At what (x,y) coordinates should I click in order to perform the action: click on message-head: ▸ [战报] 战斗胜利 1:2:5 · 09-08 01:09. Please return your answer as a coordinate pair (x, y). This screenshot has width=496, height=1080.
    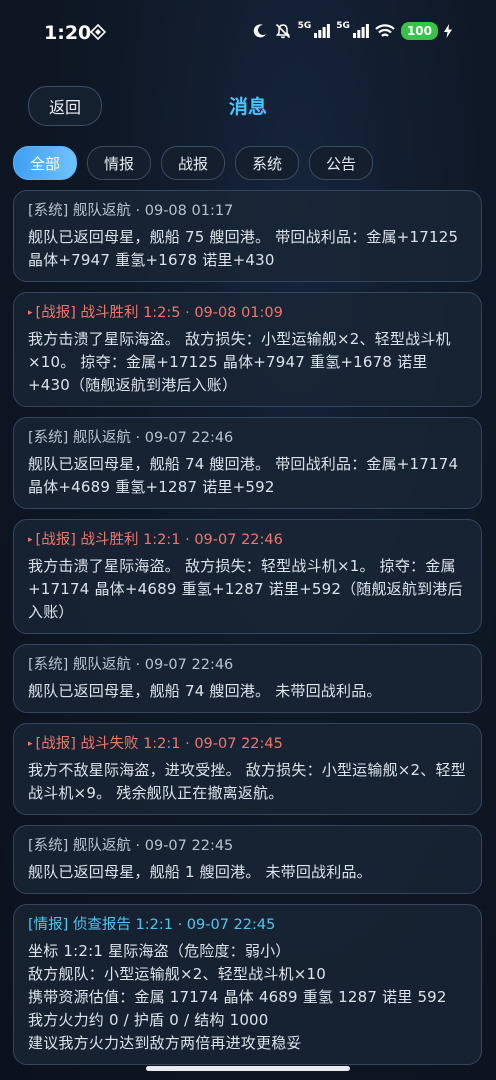
    Looking at the image, I should click on (248, 311).